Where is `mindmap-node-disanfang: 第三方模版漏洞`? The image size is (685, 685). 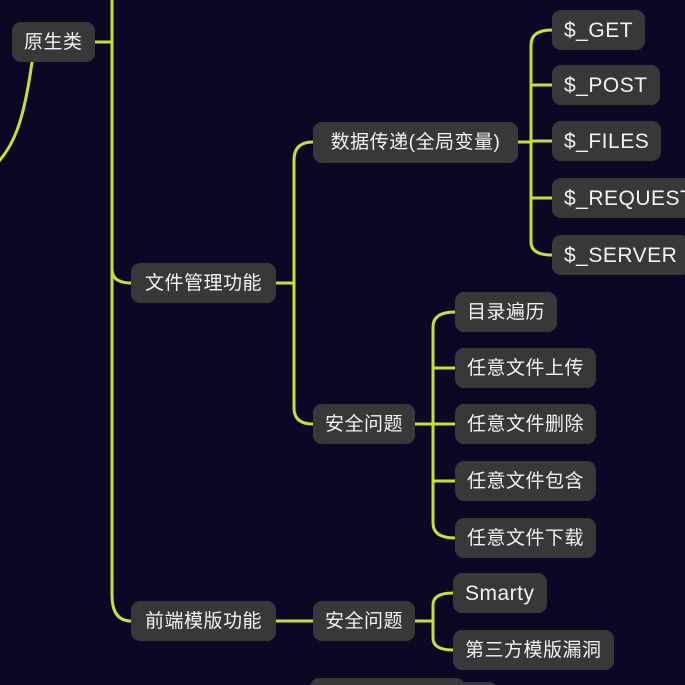
mindmap-node-disanfang: 第三方模版漏洞 is located at coordinates (533, 650).